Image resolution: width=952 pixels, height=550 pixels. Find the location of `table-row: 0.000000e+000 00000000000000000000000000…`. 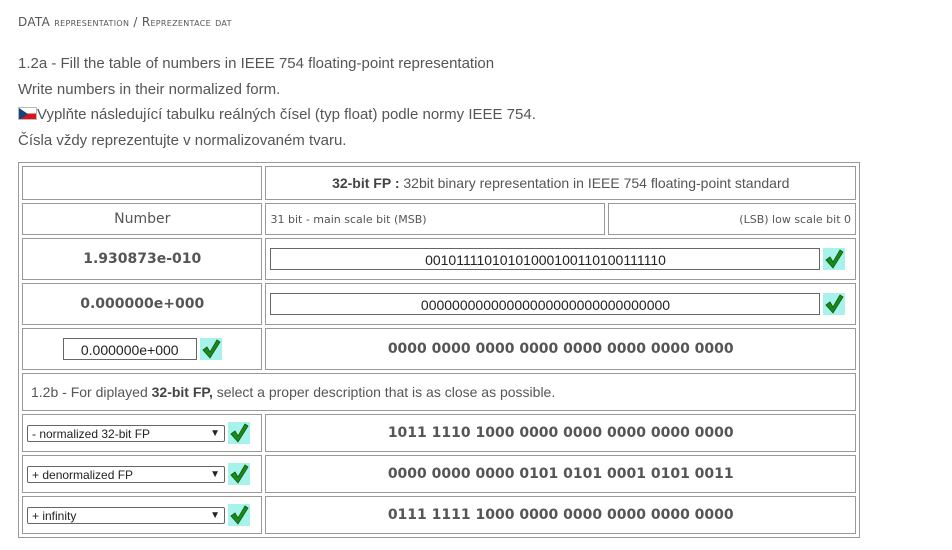

table-row: 0.000000e+000 00000000000000000000000000… is located at coordinates (439, 304).